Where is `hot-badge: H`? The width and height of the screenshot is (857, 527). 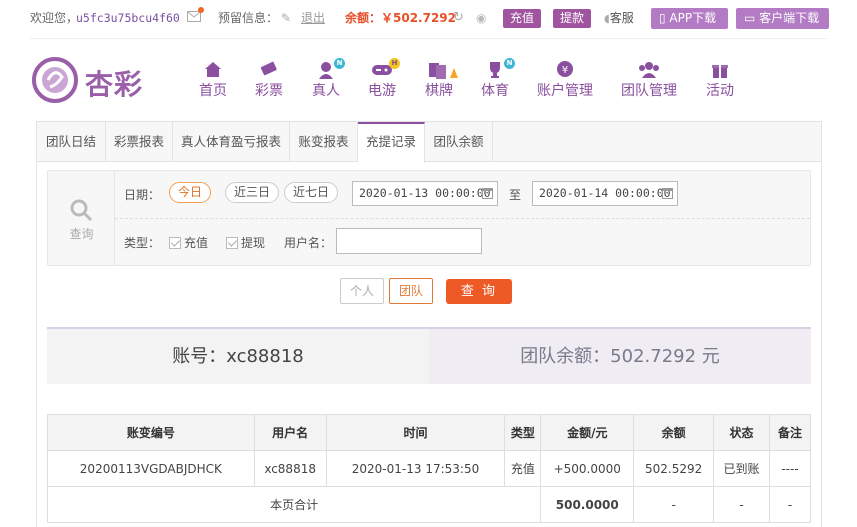
hot-badge: H is located at coordinates (394, 63).